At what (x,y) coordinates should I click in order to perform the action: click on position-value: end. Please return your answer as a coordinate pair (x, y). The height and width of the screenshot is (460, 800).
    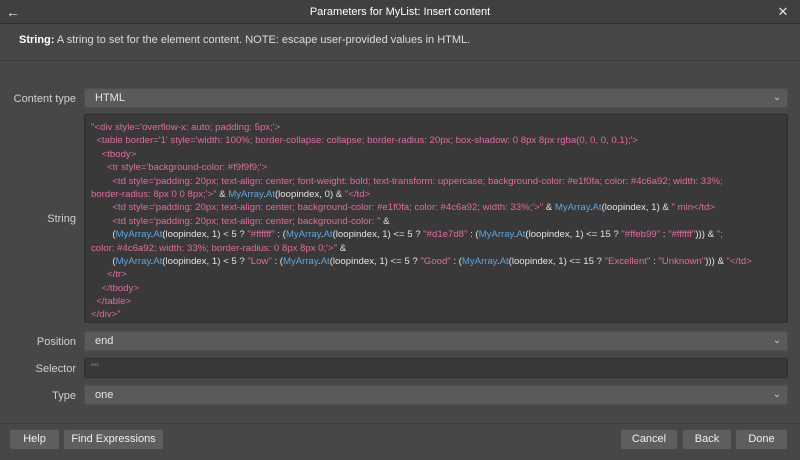
    Looking at the image, I should click on (104, 341).